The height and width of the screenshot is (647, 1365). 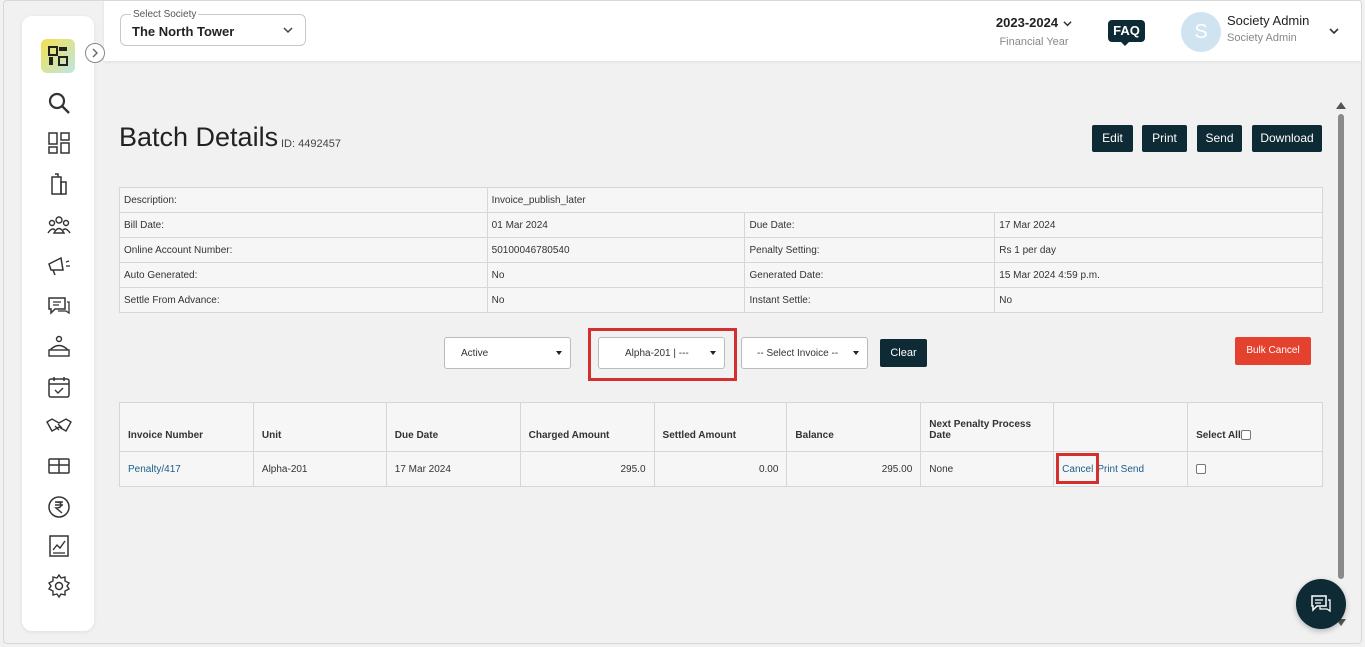 I want to click on column-header: Charged Amount, so click(x=587, y=427).